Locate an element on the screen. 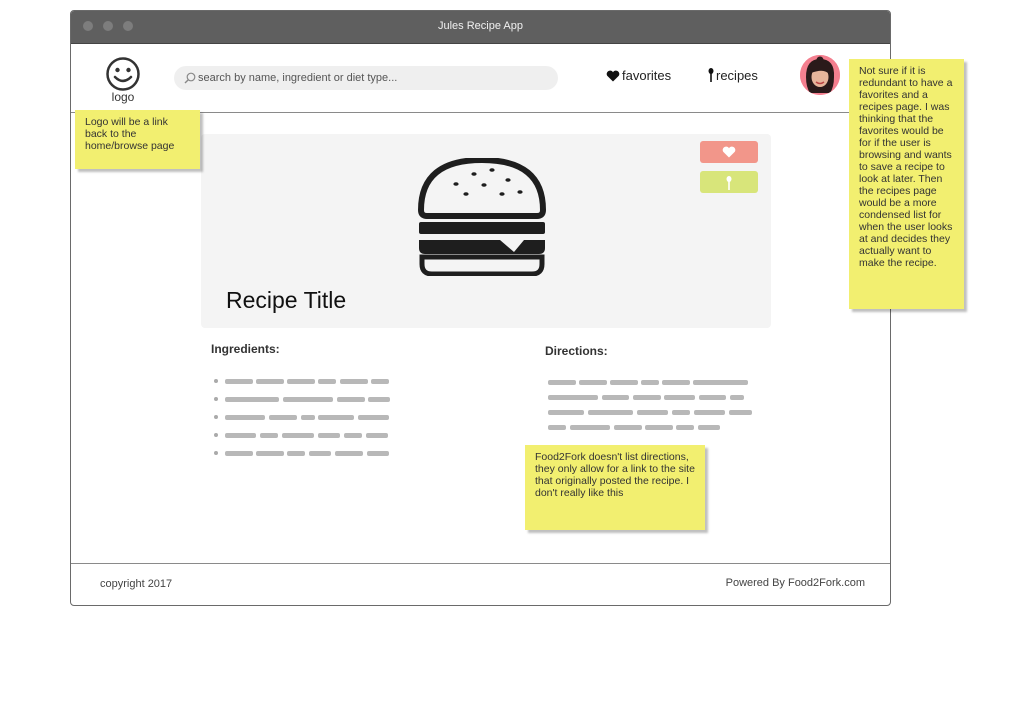 This screenshot has height=726, width=1025. add-recipe-button is located at coordinates (729, 182).